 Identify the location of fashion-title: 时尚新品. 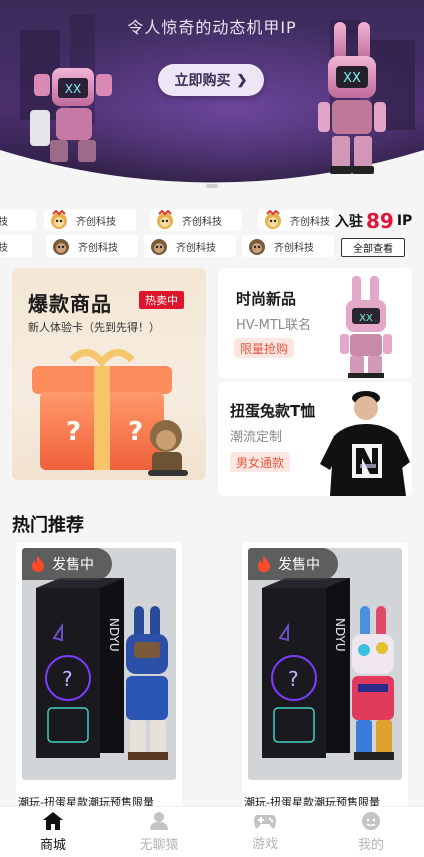
(266, 299).